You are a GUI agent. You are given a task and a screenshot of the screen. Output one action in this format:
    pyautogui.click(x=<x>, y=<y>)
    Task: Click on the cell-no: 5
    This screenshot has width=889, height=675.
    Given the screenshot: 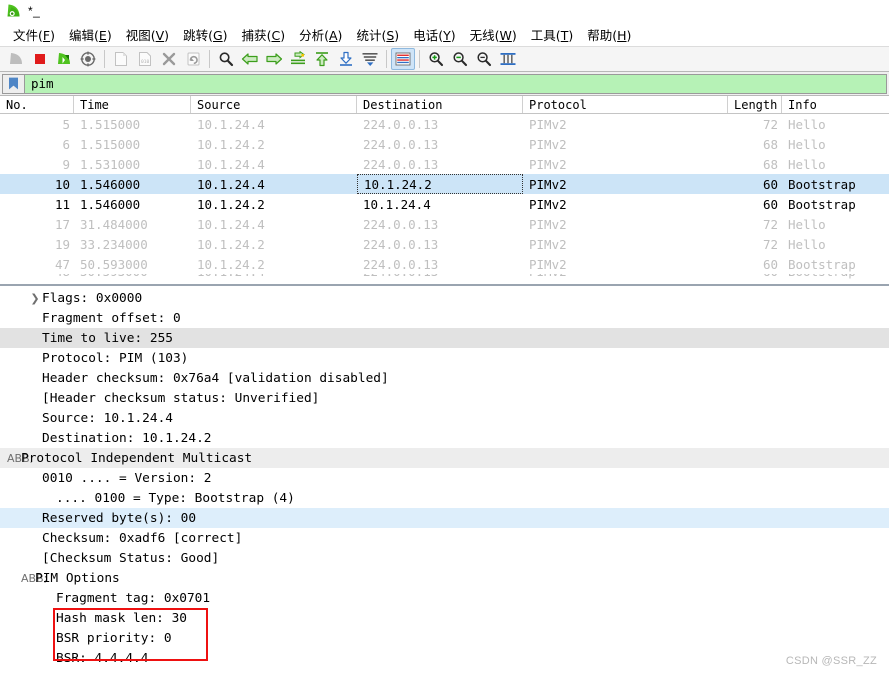 What is the action you would take?
    pyautogui.click(x=66, y=124)
    